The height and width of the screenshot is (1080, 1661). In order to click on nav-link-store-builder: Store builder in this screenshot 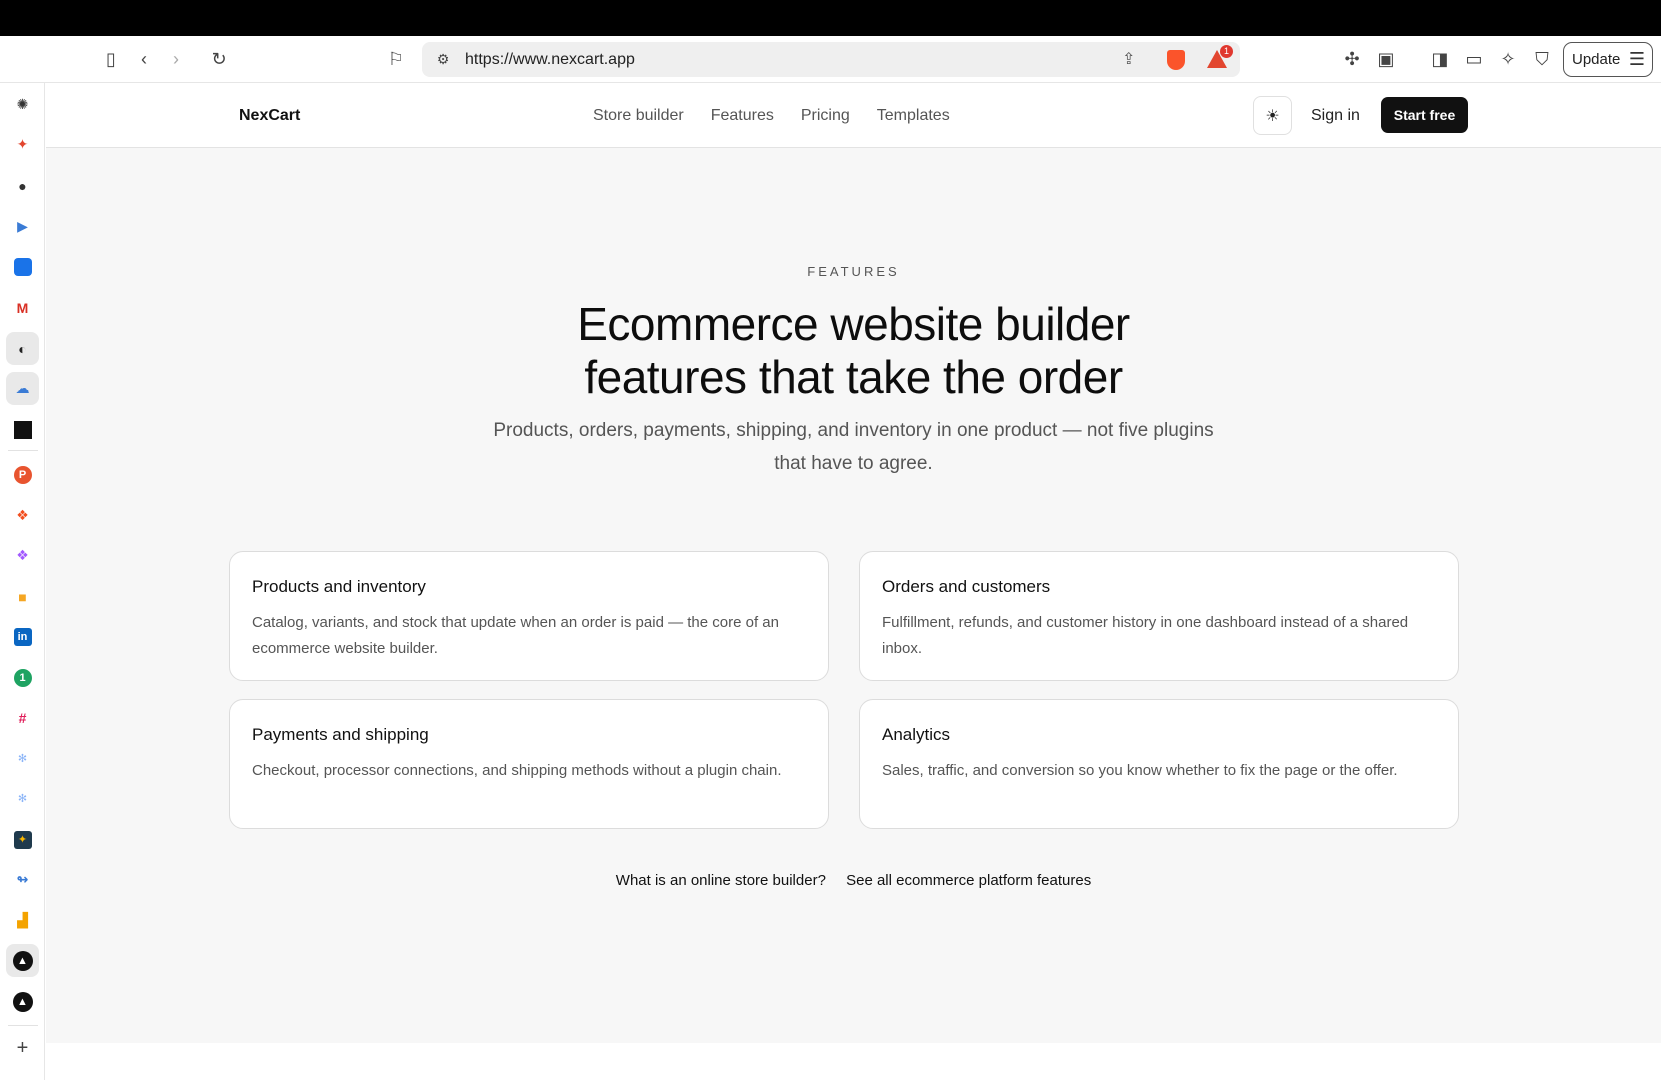, I will do `click(638, 116)`.